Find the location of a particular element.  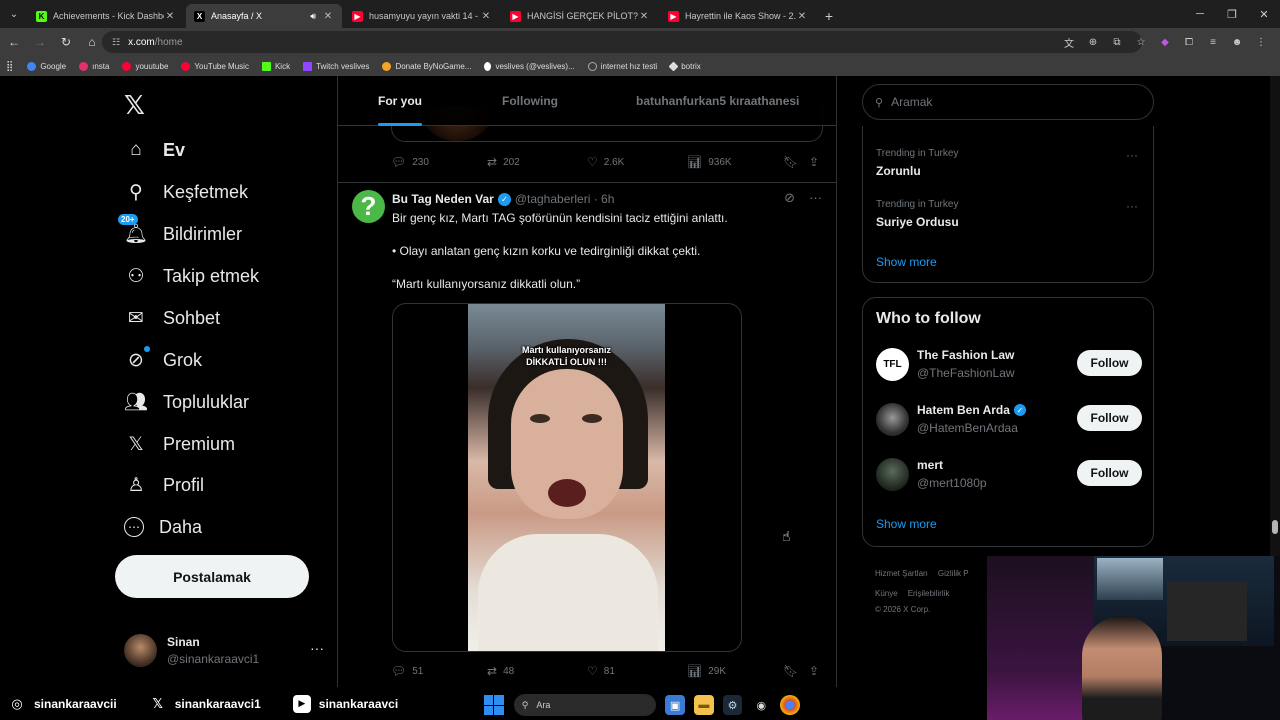

bookmark-botrix: botrix is located at coordinates (684, 66).